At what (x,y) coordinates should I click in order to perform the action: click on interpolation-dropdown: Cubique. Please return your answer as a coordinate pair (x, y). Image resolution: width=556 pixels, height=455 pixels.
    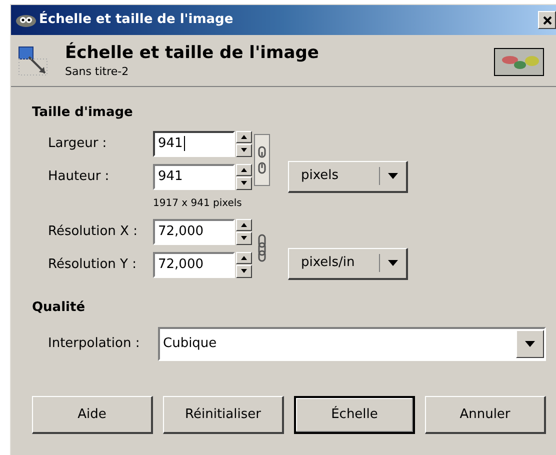
    Looking at the image, I should click on (352, 344).